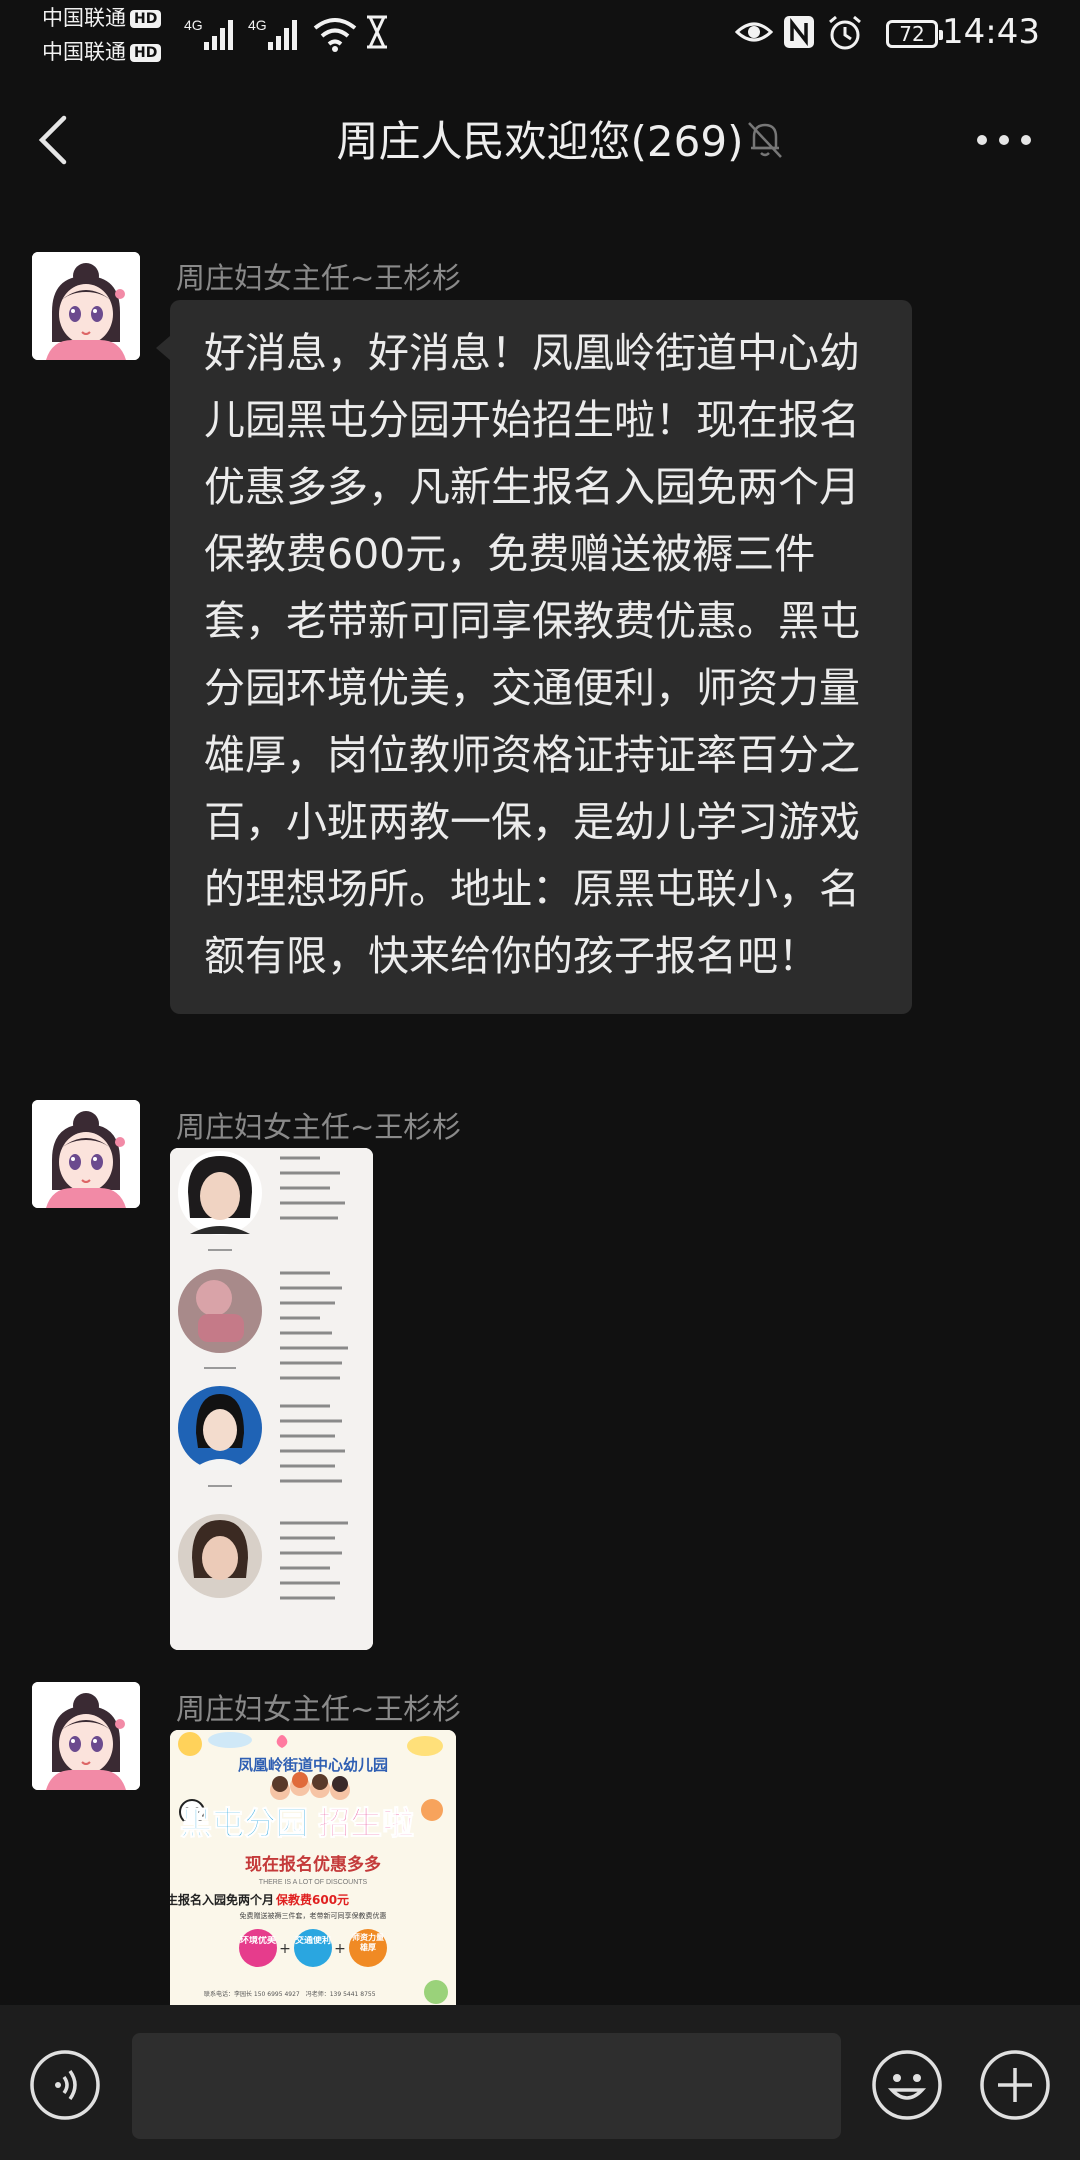  I want to click on battery-level: 72, so click(912, 34).